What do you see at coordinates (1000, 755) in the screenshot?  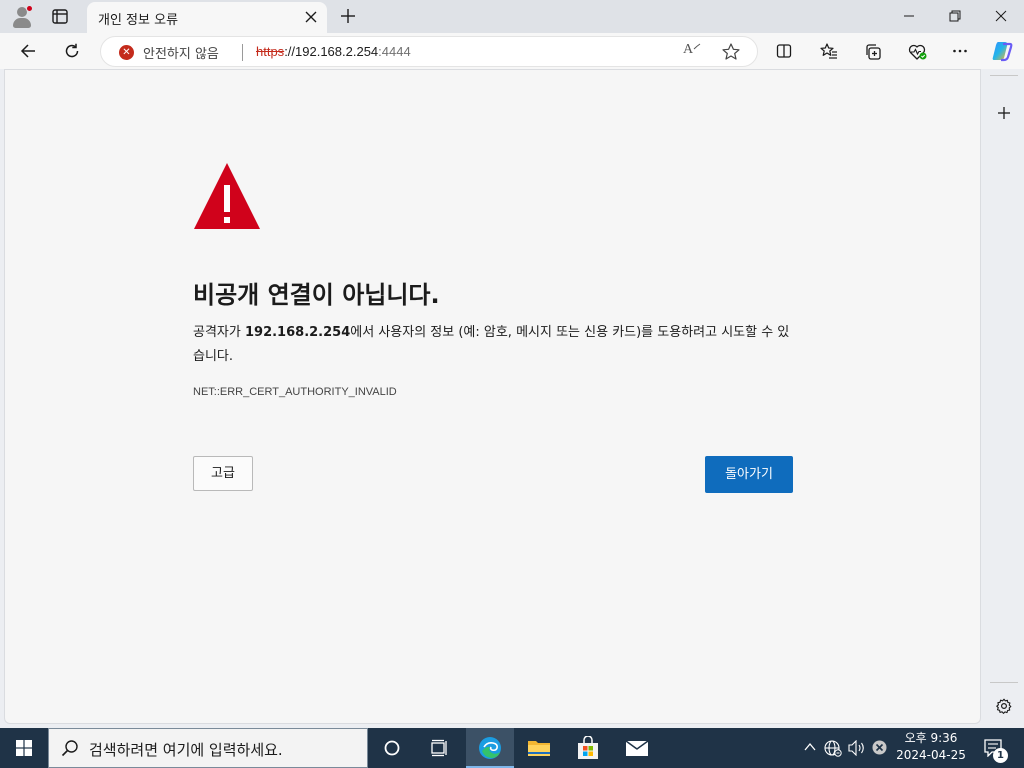 I see `notification-count-badge: 1` at bounding box center [1000, 755].